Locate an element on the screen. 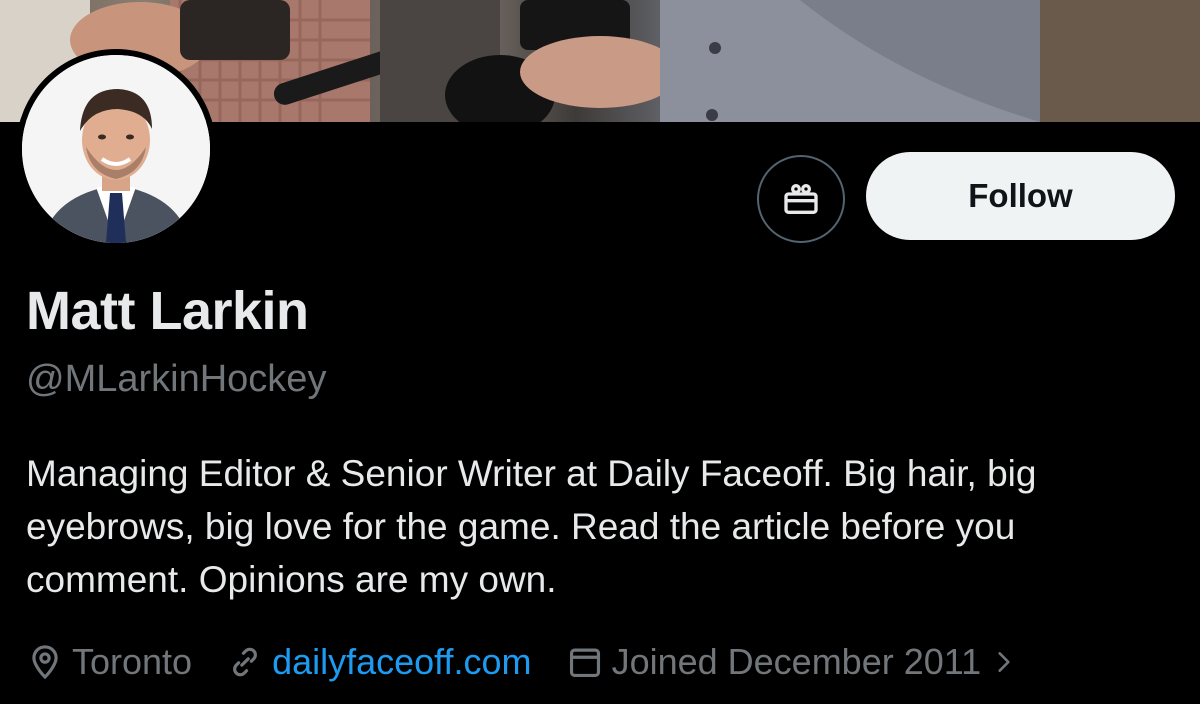 The height and width of the screenshot is (704, 1200). joined-item: Joined December 2011 is located at coordinates (796, 662).